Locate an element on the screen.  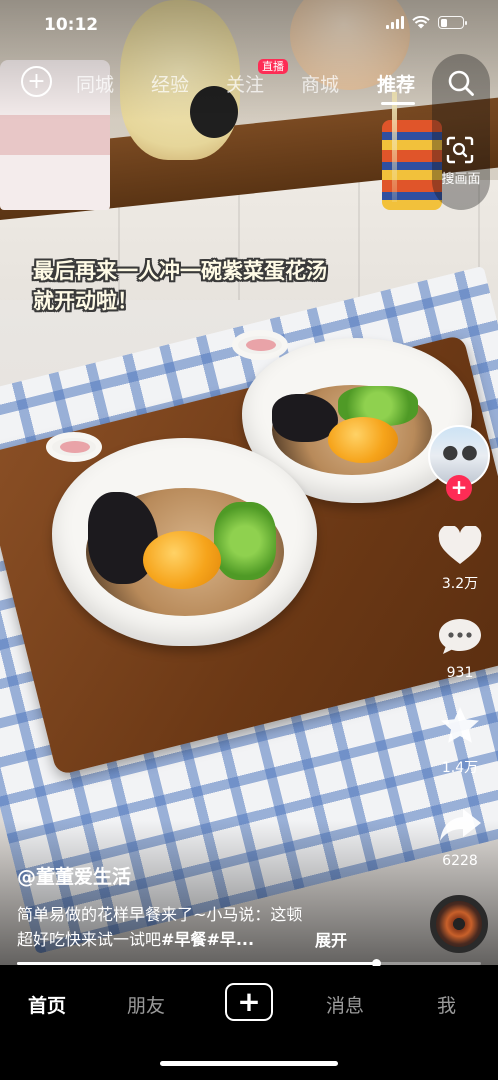
author-name: @董董爱生活 is located at coordinates (74, 875).